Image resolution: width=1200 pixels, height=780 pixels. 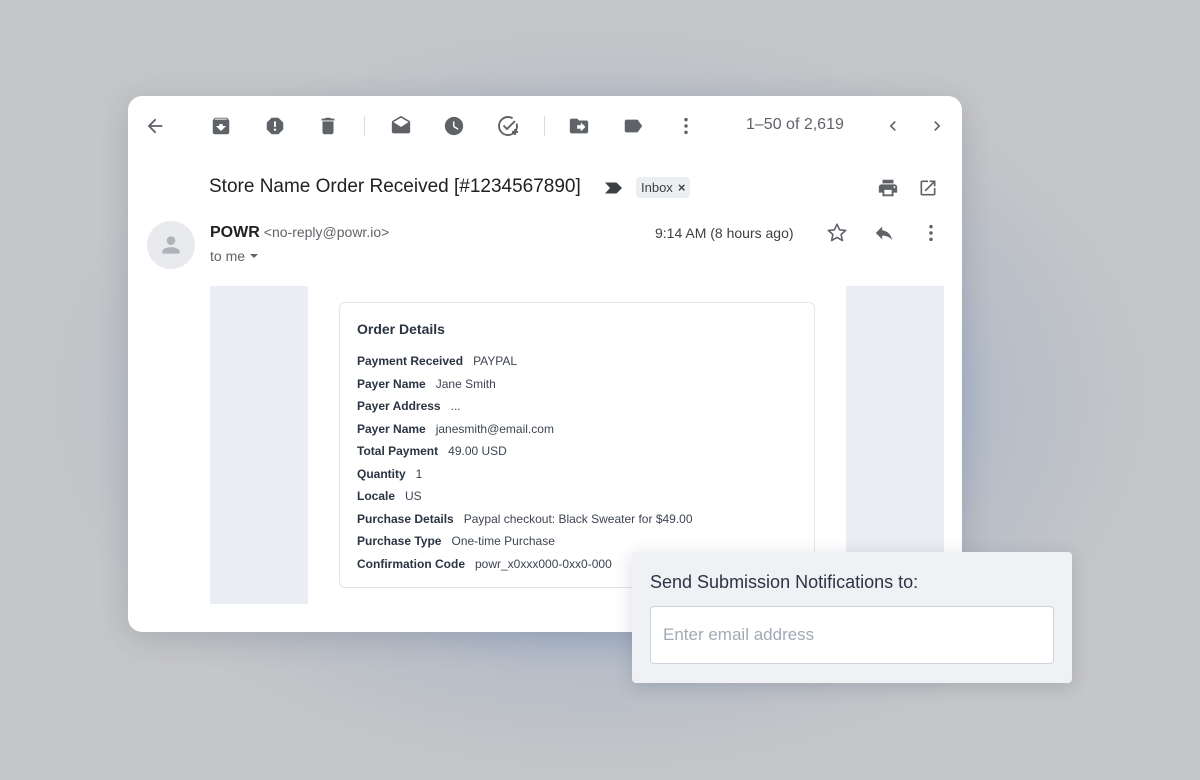 I want to click on recipient-details: to me, so click(x=234, y=256).